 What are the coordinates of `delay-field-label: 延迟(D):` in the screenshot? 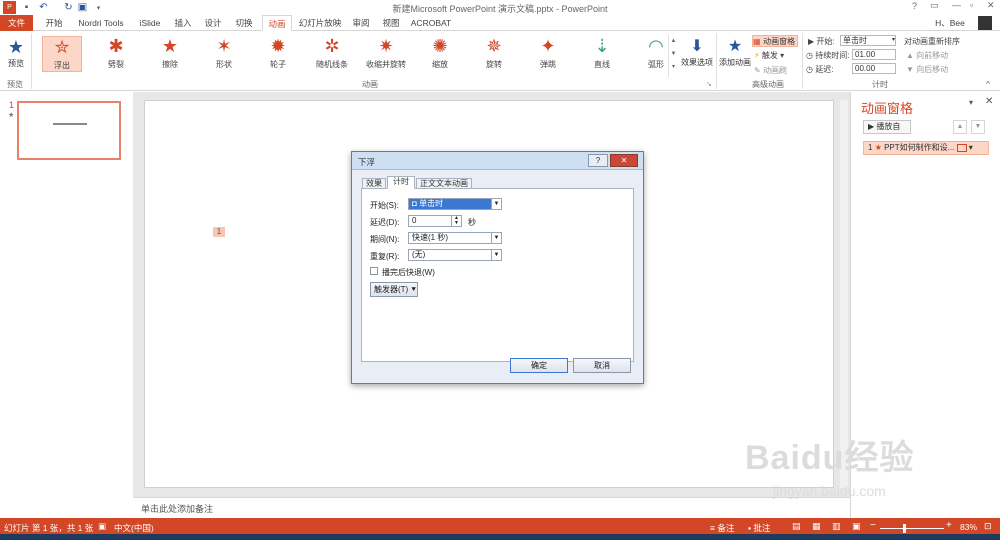 It's located at (385, 222).